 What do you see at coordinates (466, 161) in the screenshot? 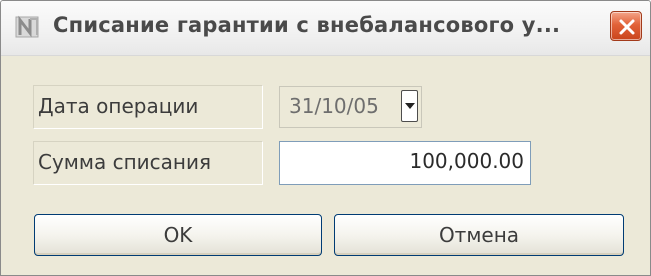
I see `writeoff-amount-value: 100,000.00` at bounding box center [466, 161].